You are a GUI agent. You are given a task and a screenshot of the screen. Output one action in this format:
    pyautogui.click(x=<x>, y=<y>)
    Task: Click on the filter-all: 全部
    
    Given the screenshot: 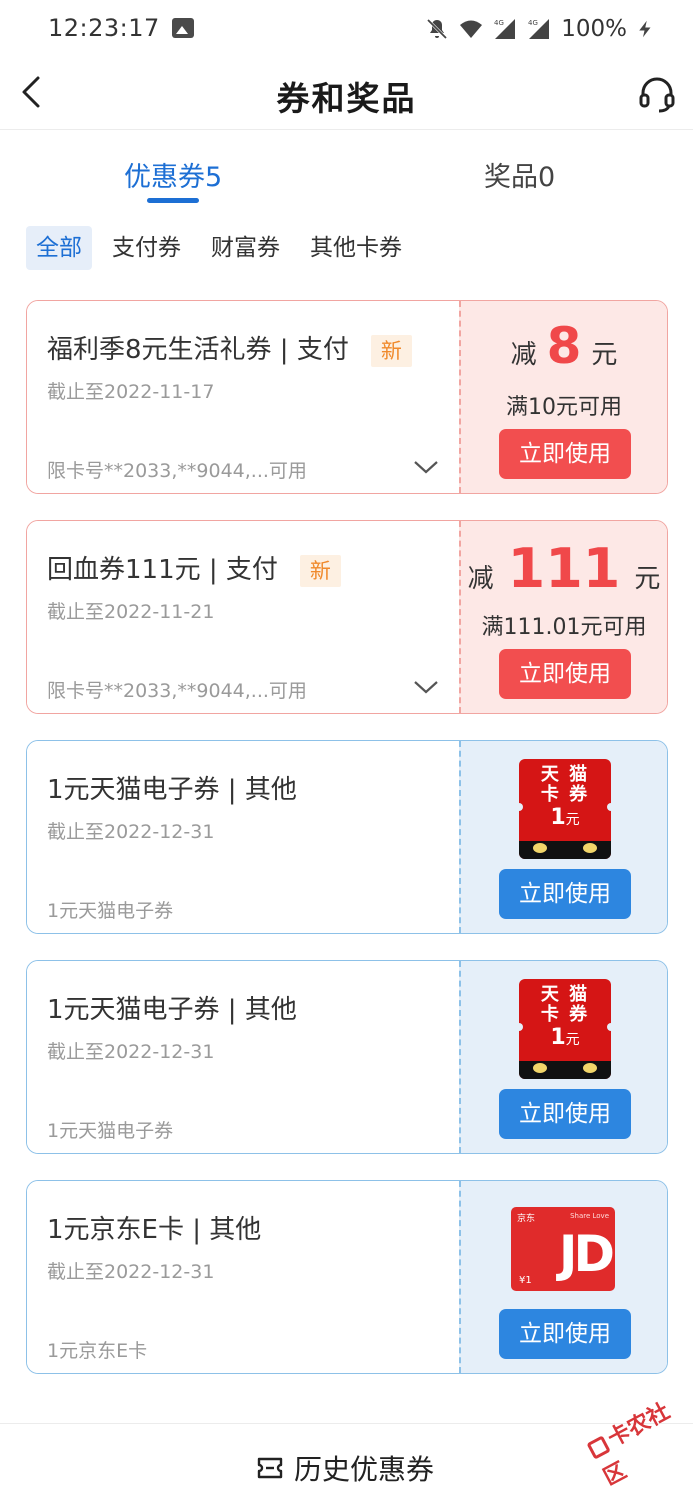 What is the action you would take?
    pyautogui.click(x=59, y=248)
    